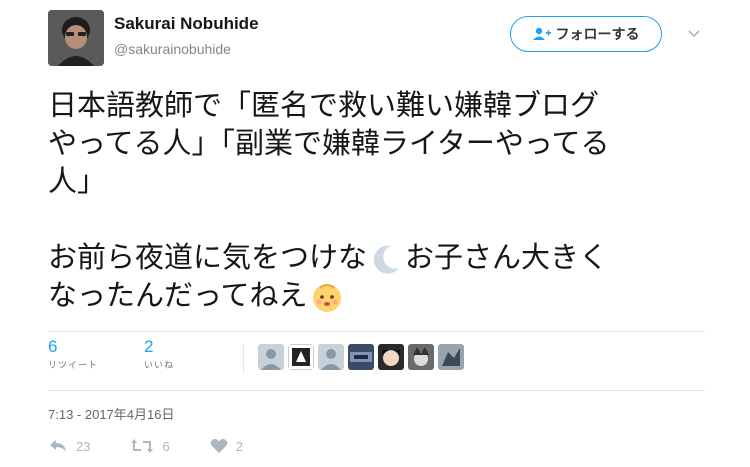  What do you see at coordinates (541, 33) in the screenshot?
I see `add-user-icon` at bounding box center [541, 33].